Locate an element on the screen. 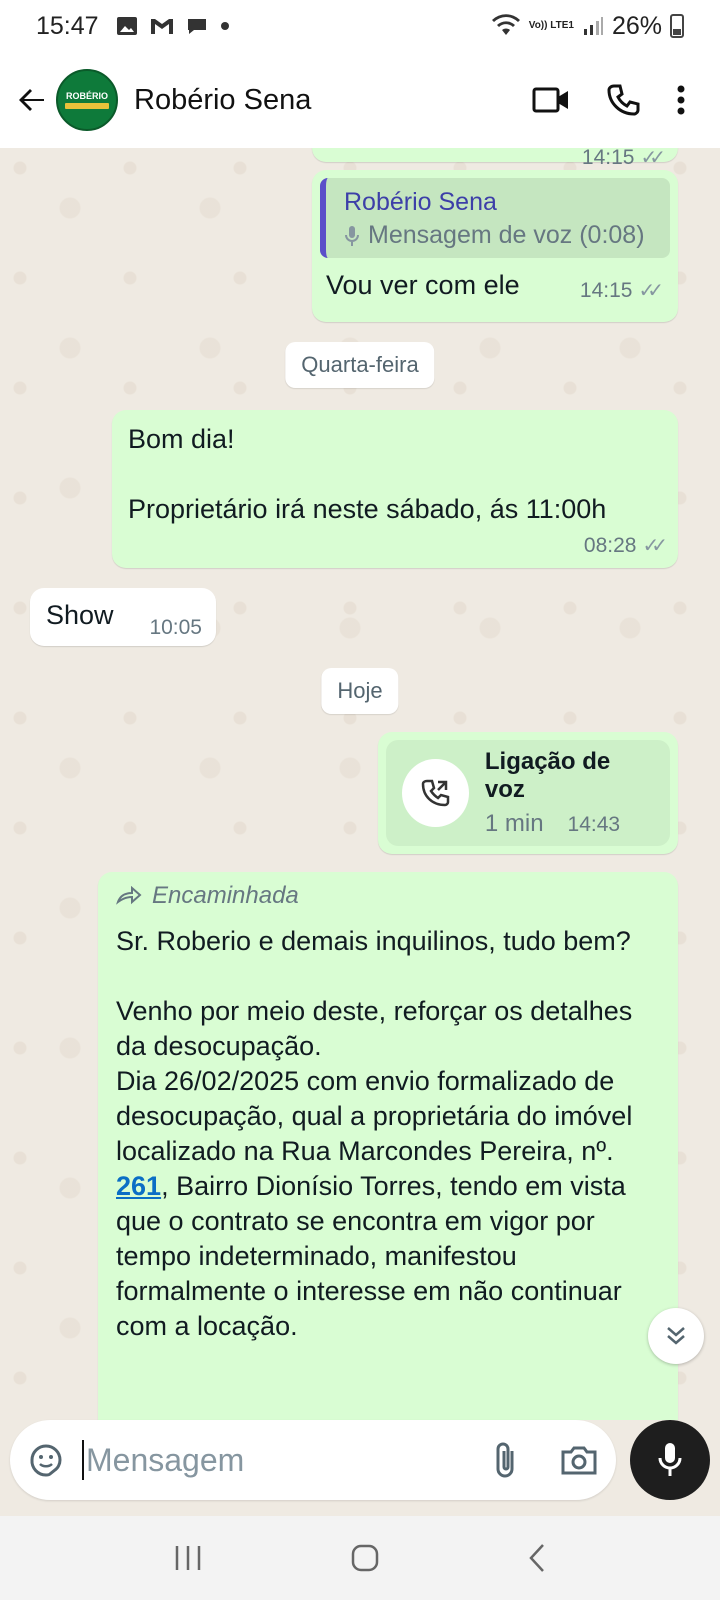 The width and height of the screenshot is (720, 1600). recent-apps-icon is located at coordinates (188, 1558).